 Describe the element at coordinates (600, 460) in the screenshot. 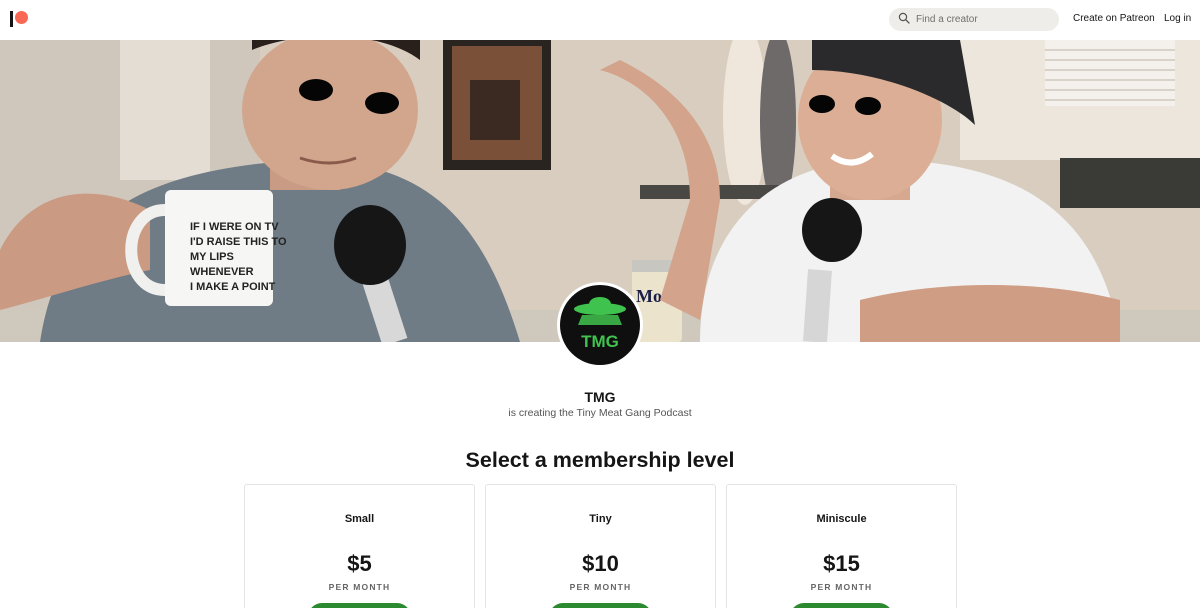

I see `membership-heading: Select a membership level` at that location.